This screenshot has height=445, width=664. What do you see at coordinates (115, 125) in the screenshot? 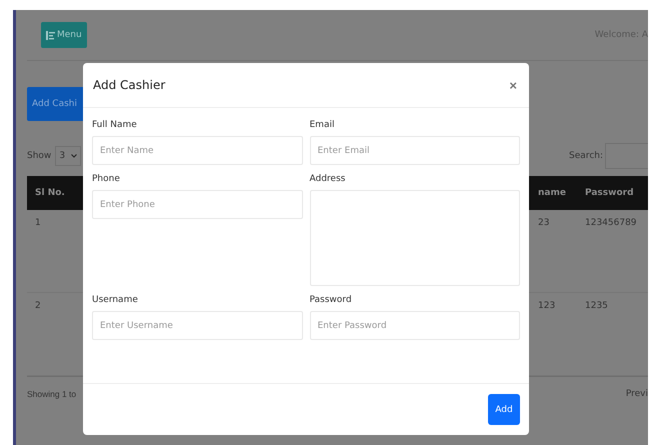
I see `field-label: Full Name` at bounding box center [115, 125].